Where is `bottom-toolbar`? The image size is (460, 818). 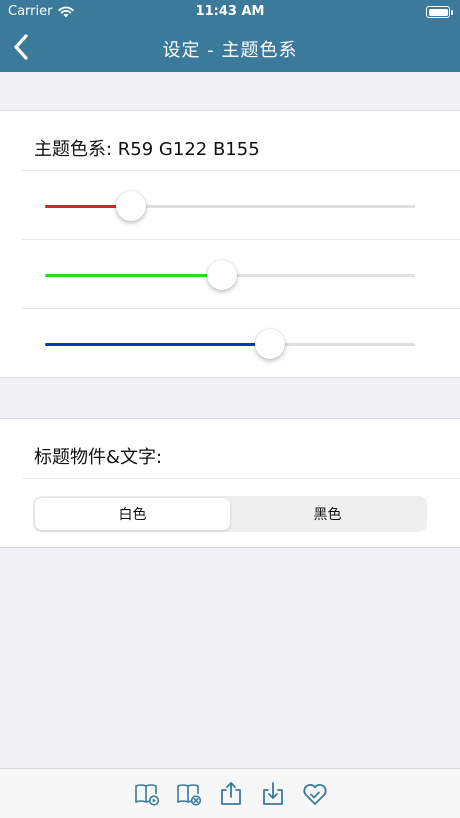
bottom-toolbar is located at coordinates (230, 793).